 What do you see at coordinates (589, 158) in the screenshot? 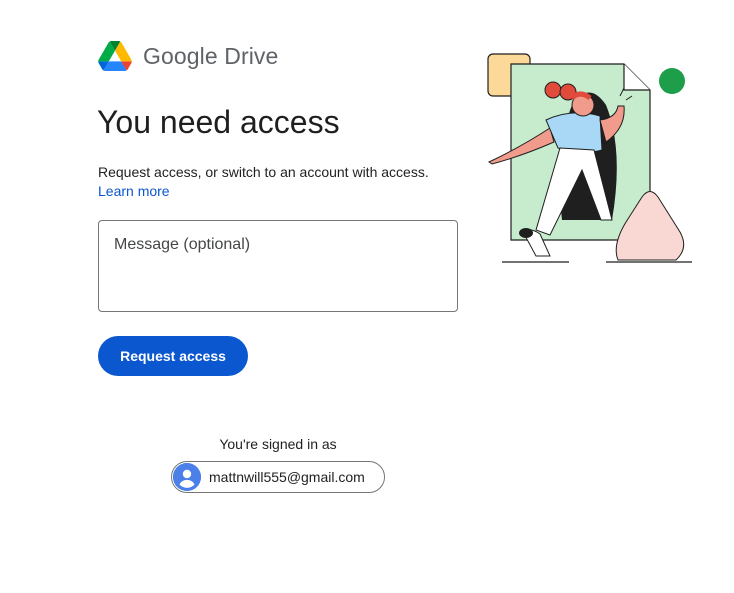
I see `access-illustration` at bounding box center [589, 158].